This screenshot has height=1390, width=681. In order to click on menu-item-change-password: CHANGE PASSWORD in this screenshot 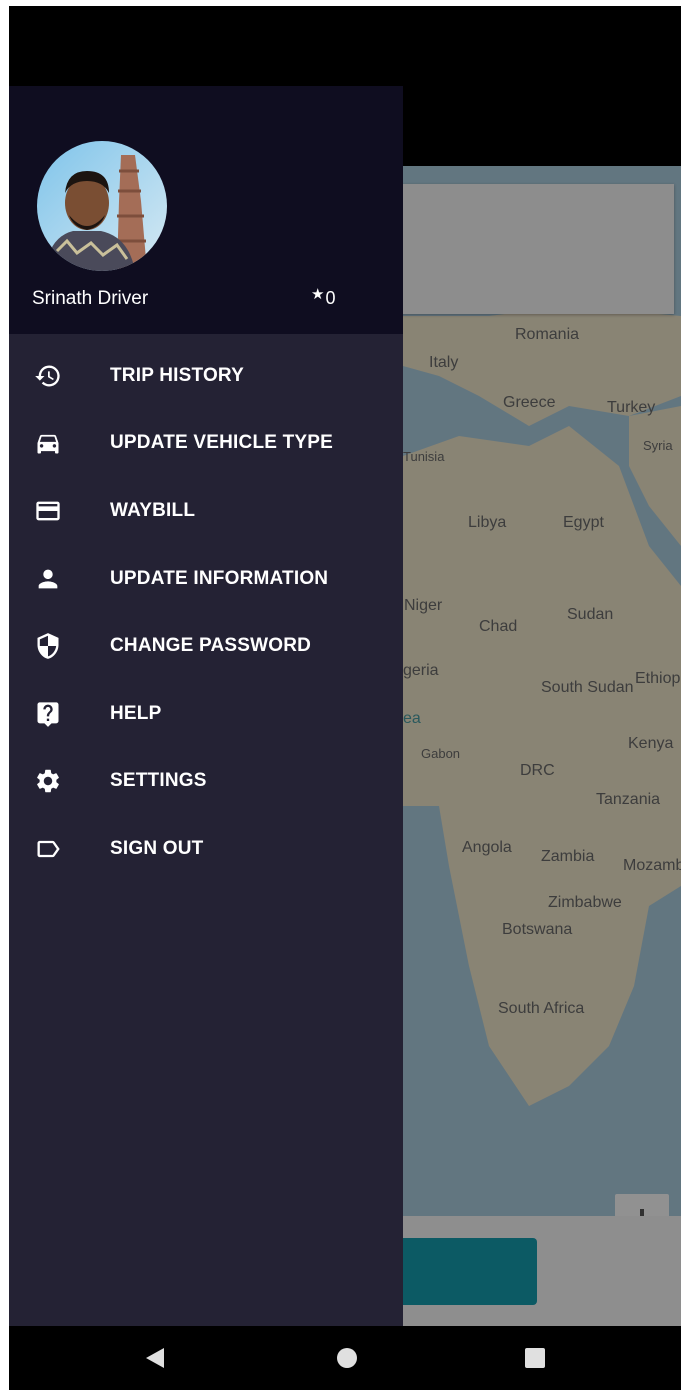, I will do `click(206, 646)`.